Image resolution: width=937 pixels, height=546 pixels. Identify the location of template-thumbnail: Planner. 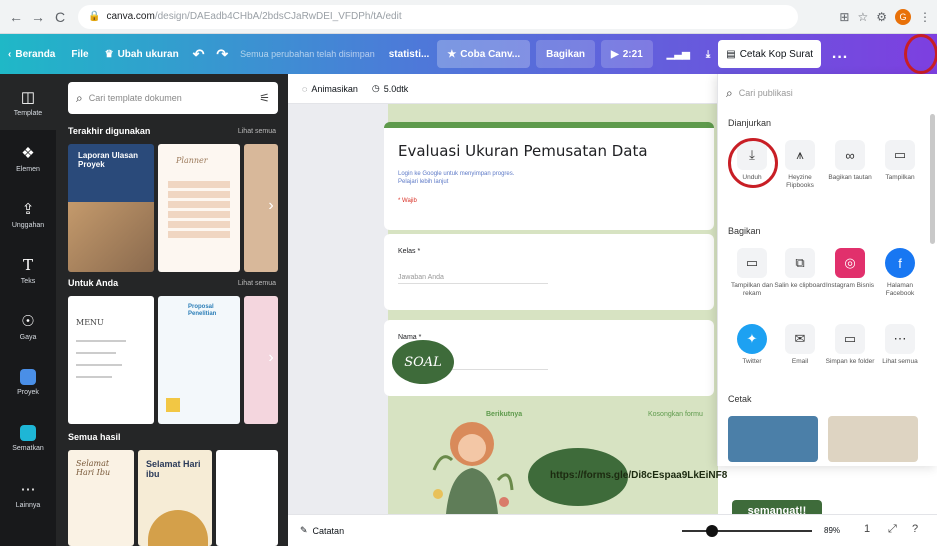
(199, 208).